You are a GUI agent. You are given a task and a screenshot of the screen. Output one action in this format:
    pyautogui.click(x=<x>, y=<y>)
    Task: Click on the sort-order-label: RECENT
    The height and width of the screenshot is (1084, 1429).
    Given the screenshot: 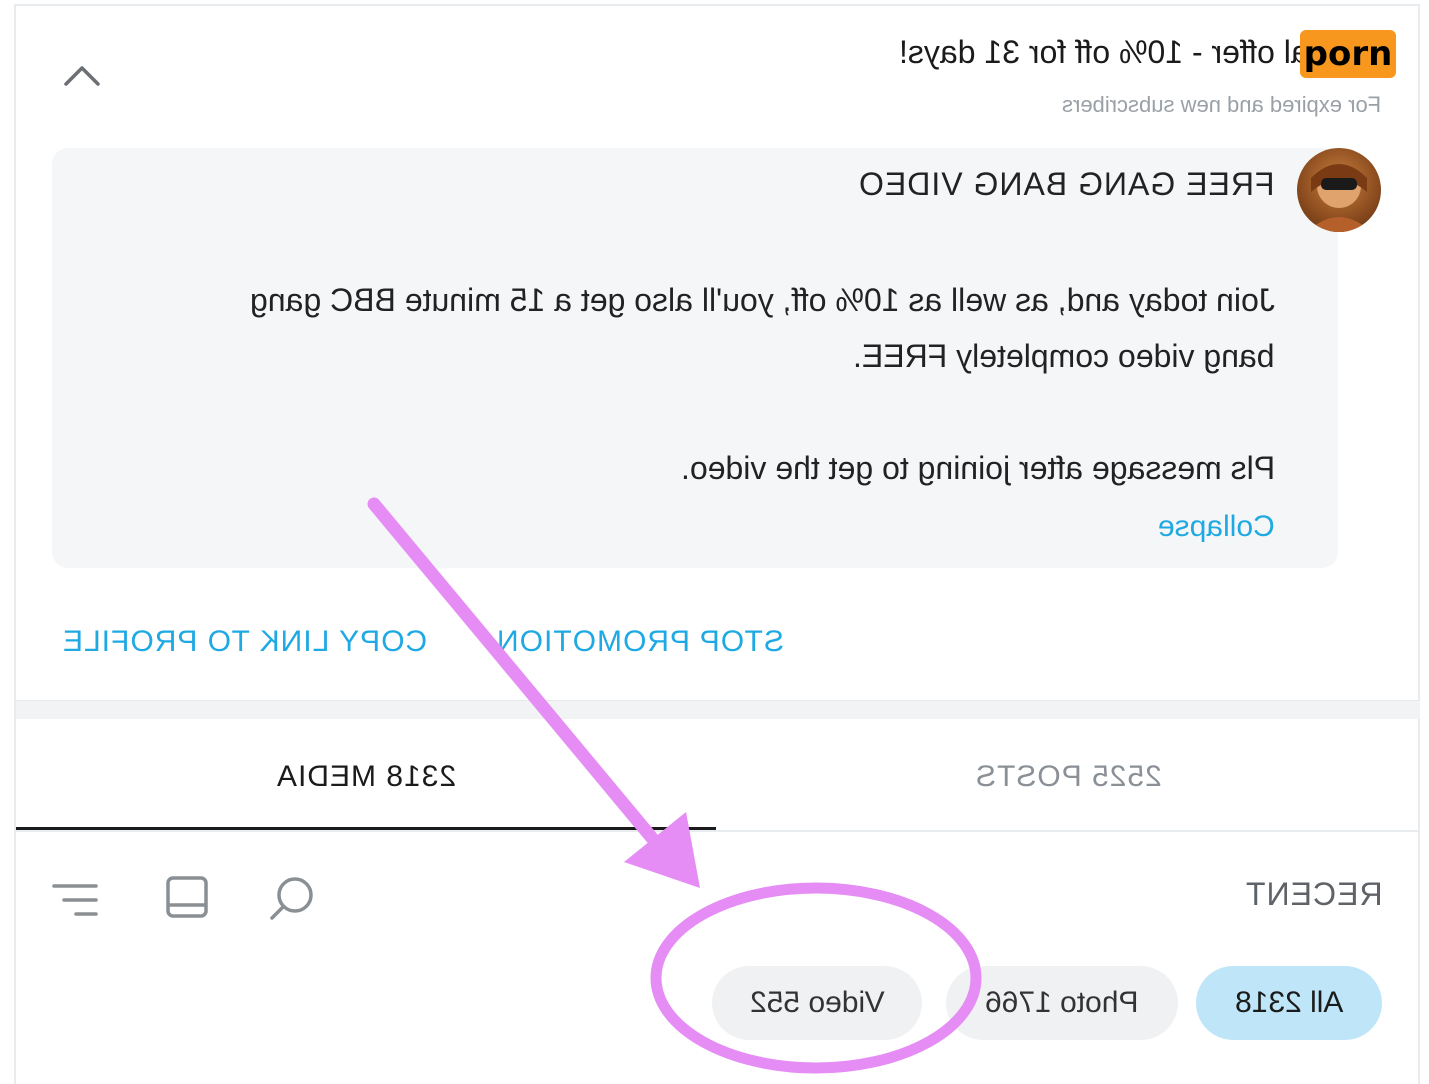 What is the action you would take?
    pyautogui.click(x=1314, y=894)
    